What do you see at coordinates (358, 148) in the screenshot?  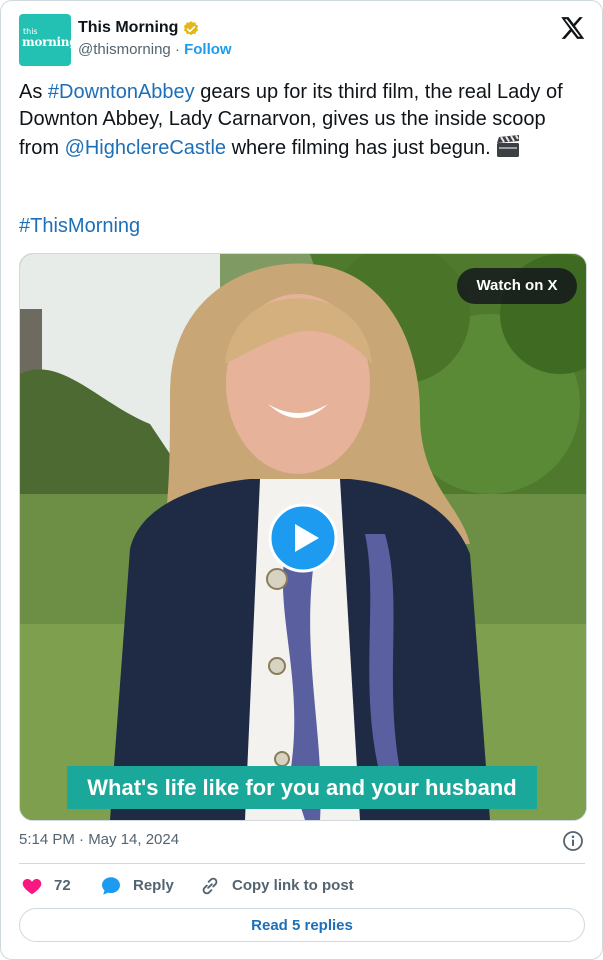 I see `post-text-part3: where filming has just begun.` at bounding box center [358, 148].